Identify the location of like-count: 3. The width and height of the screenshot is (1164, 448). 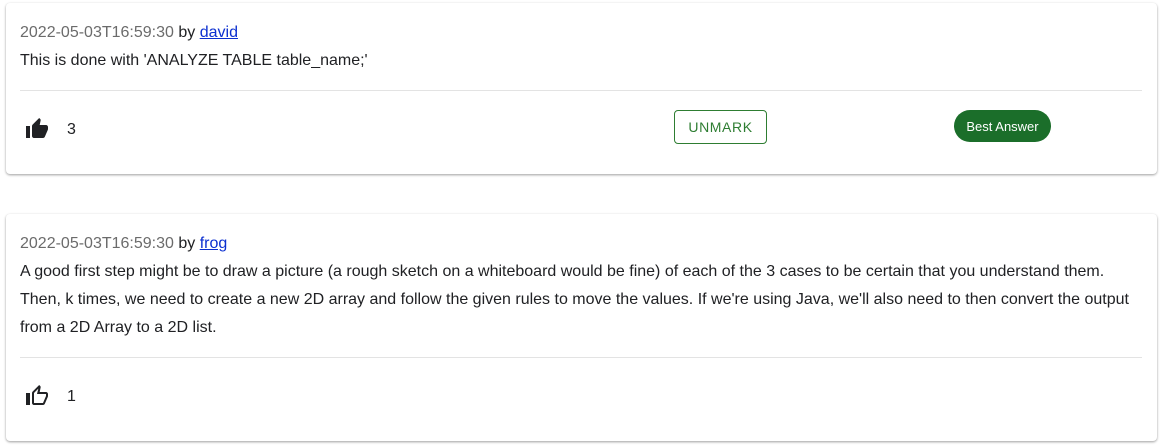
(71, 129).